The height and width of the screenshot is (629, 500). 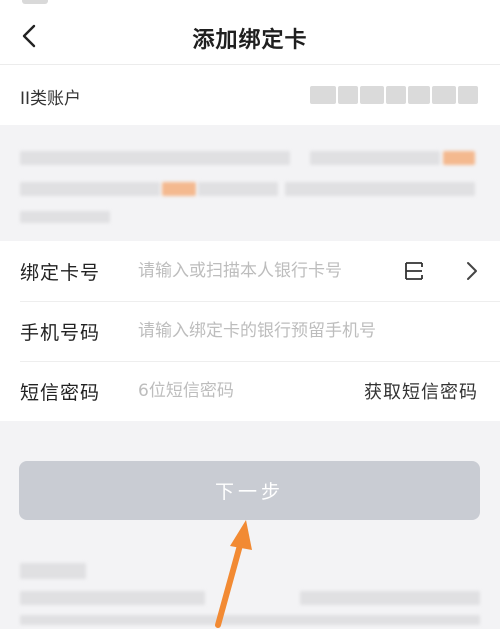 What do you see at coordinates (250, 40) in the screenshot?
I see `page-title: 添加绑定卡` at bounding box center [250, 40].